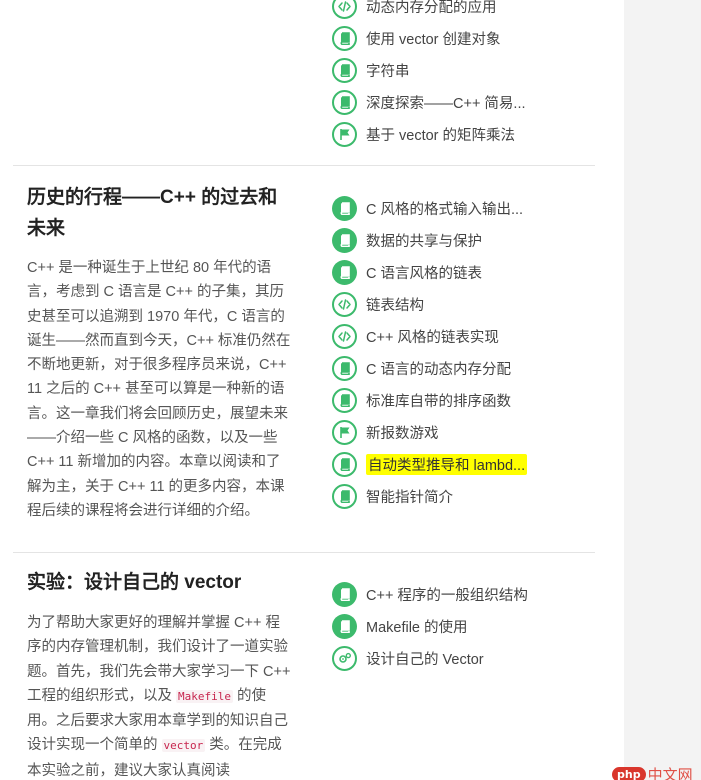 The height and width of the screenshot is (780, 701). I want to click on right-gutter, so click(662, 390).